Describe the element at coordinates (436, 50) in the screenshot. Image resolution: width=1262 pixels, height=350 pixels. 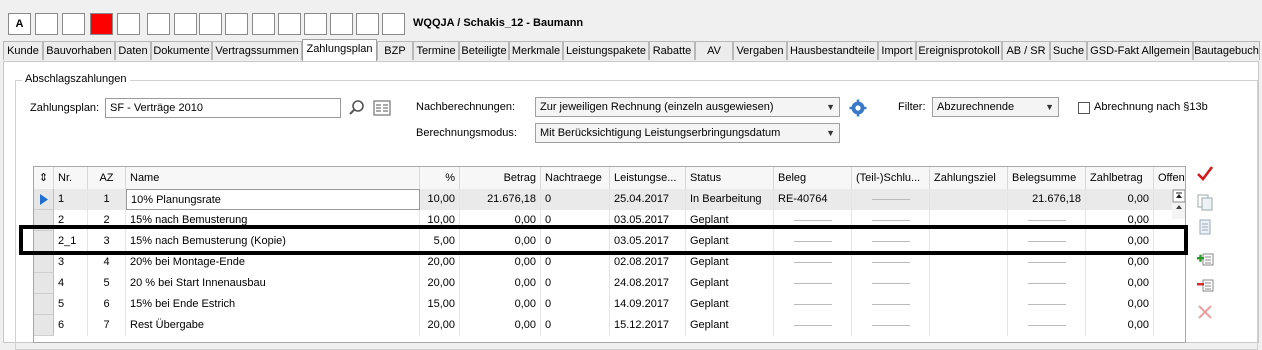
I see `tab-termine: Termine` at that location.